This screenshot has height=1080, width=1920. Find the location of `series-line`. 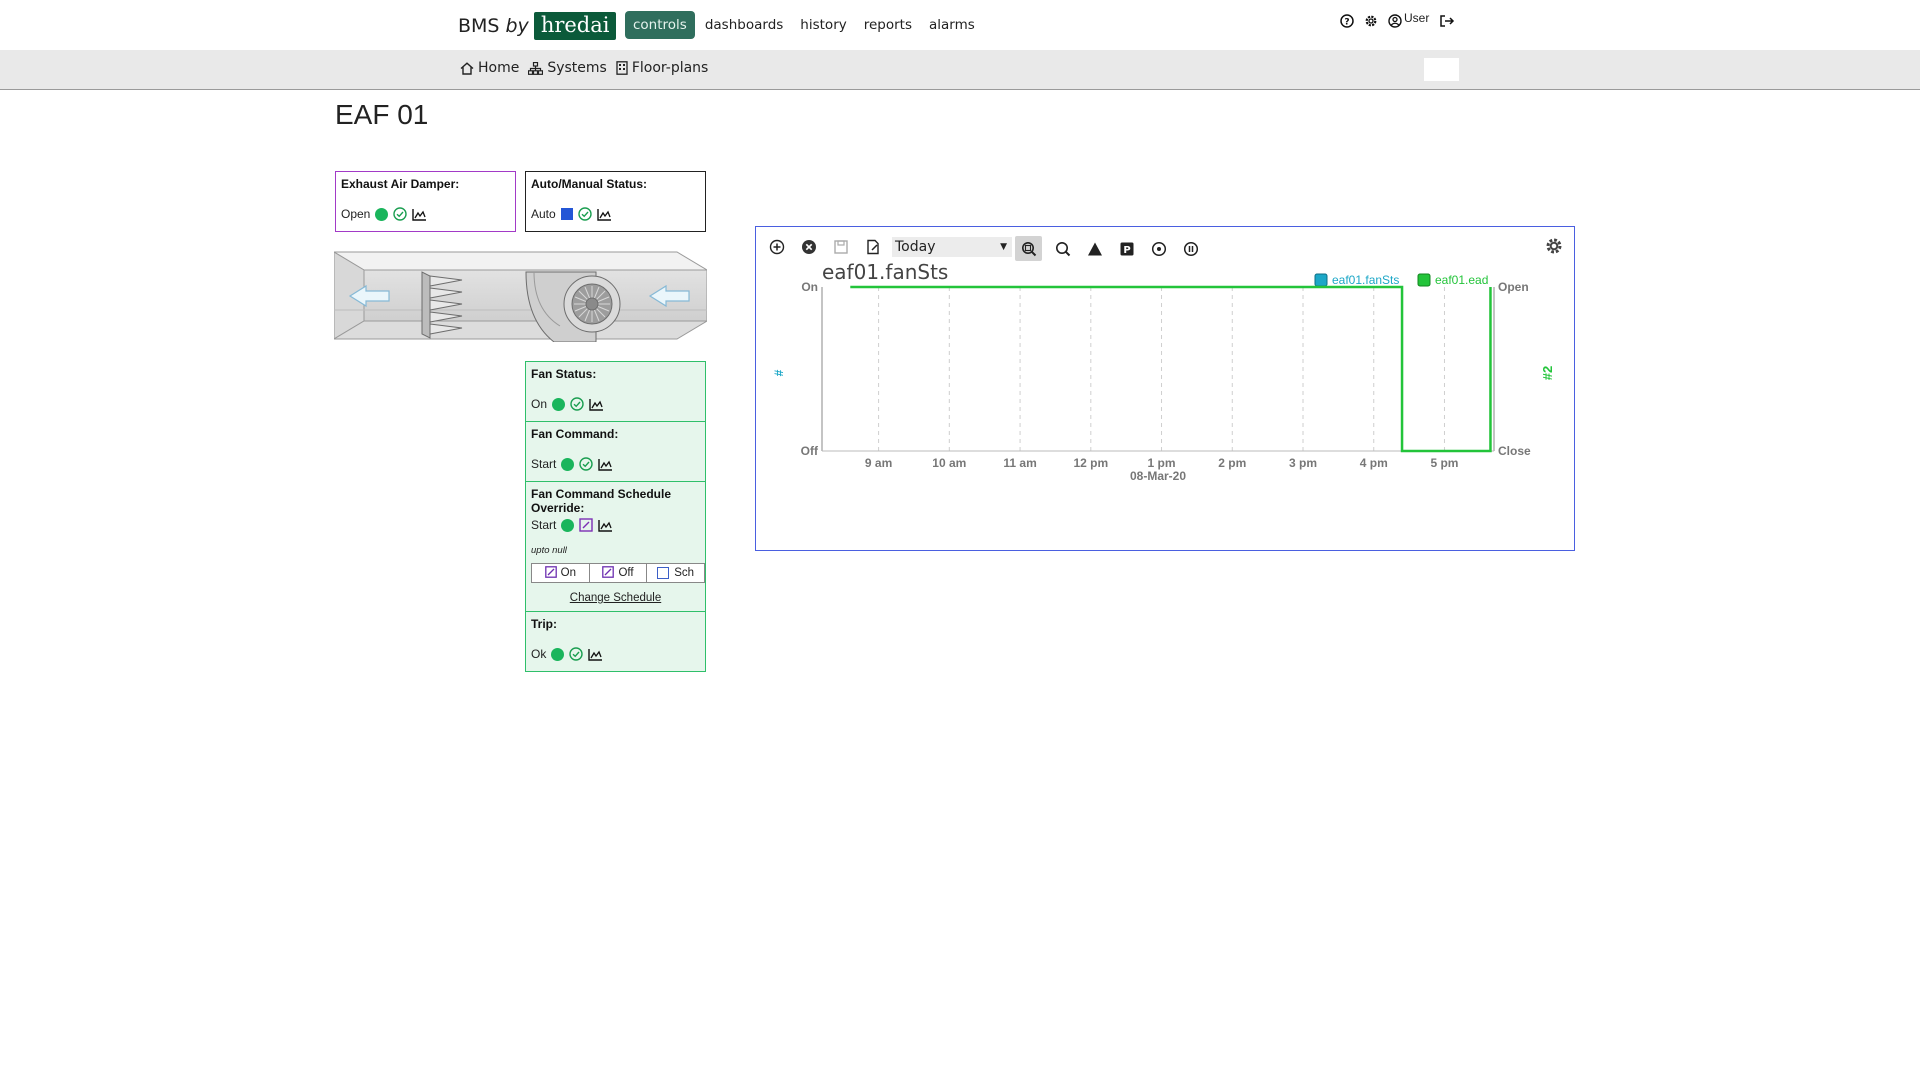

series-line is located at coordinates (1171, 369).